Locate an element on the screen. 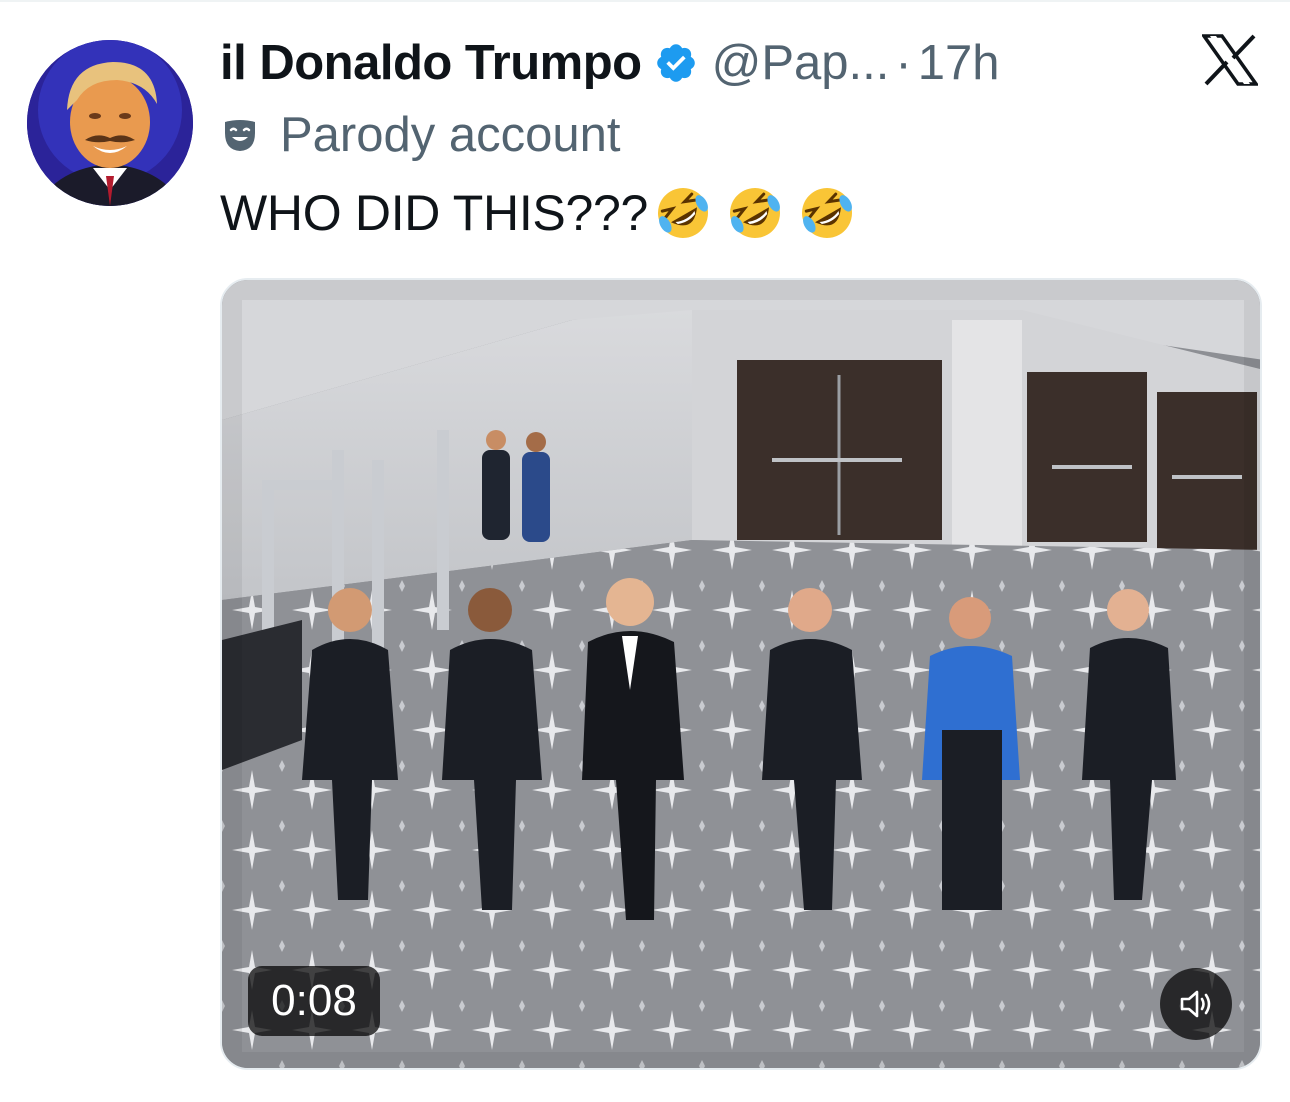 This screenshot has height=1102, width=1290. video-timestamp: 0:08 is located at coordinates (314, 1001).